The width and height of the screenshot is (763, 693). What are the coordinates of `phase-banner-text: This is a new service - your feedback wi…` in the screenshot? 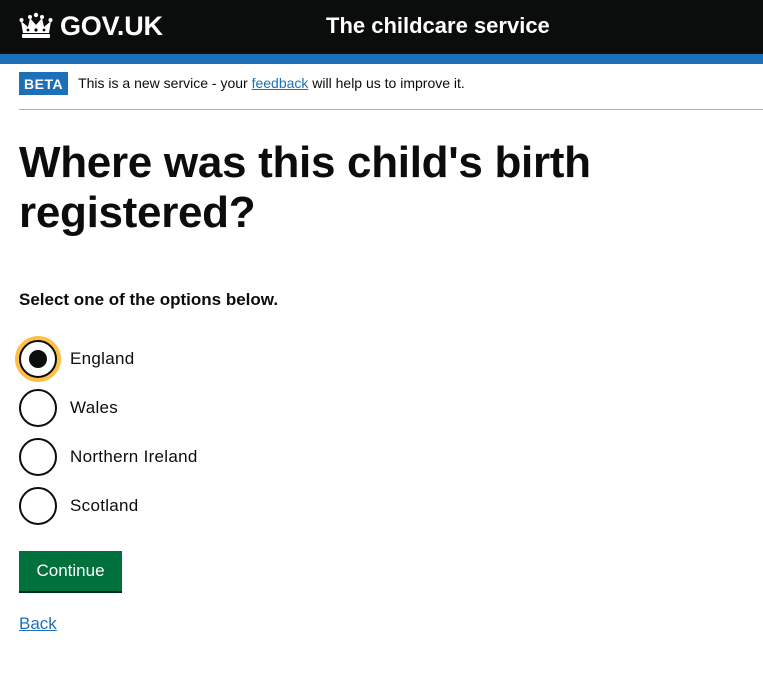 It's located at (271, 83).